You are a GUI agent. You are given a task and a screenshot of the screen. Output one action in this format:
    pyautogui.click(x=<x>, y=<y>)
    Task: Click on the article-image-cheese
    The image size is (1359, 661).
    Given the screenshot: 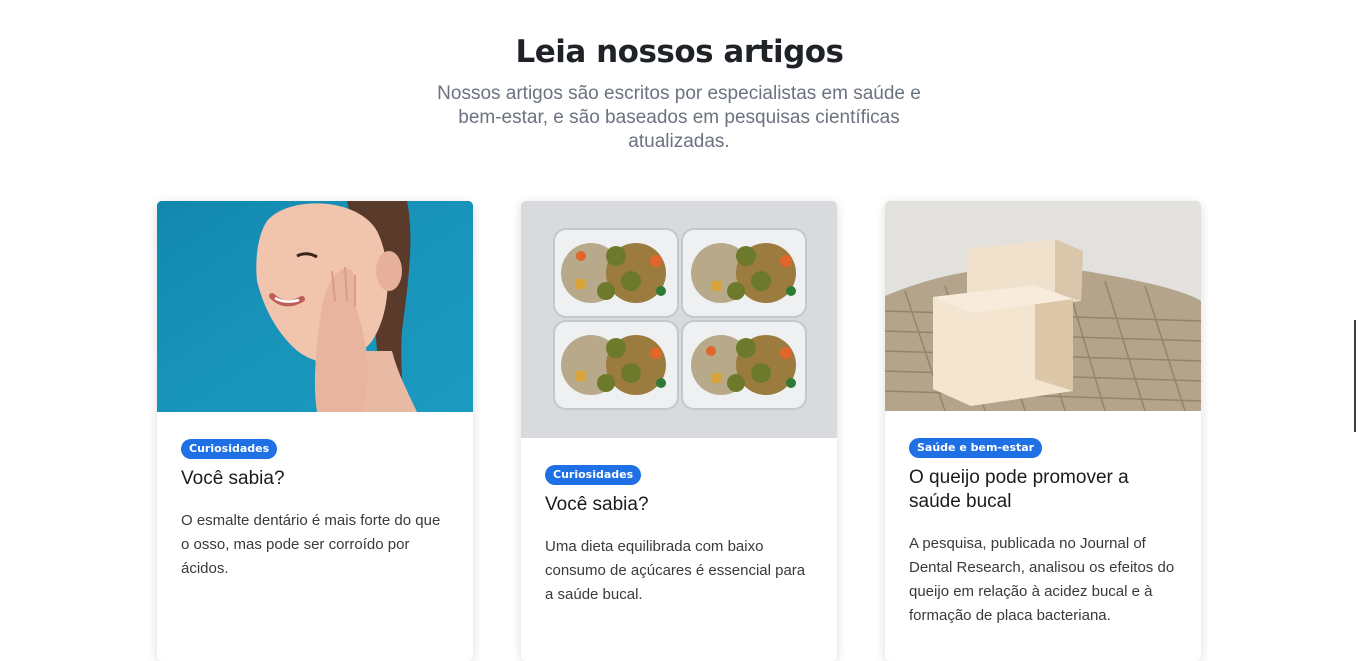 What is the action you would take?
    pyautogui.click(x=1043, y=306)
    